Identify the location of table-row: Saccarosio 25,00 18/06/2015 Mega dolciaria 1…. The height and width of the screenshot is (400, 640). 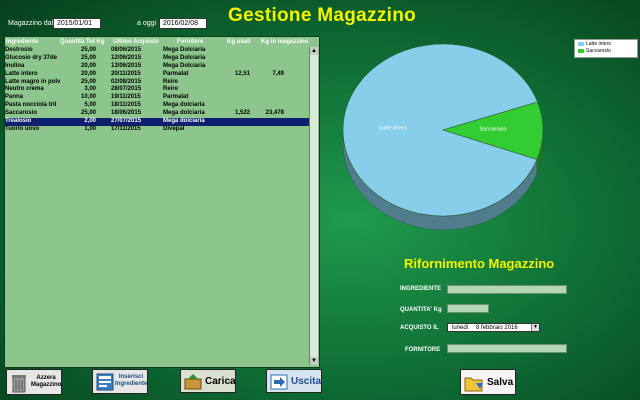
(157, 114).